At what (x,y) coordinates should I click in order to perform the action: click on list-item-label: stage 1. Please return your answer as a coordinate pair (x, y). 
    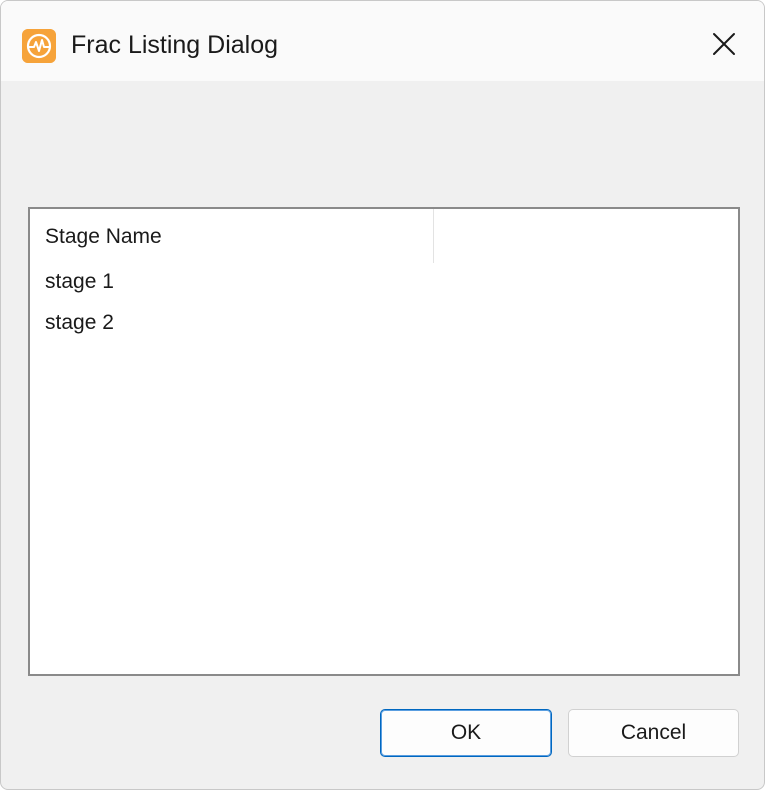
    Looking at the image, I should click on (79, 281).